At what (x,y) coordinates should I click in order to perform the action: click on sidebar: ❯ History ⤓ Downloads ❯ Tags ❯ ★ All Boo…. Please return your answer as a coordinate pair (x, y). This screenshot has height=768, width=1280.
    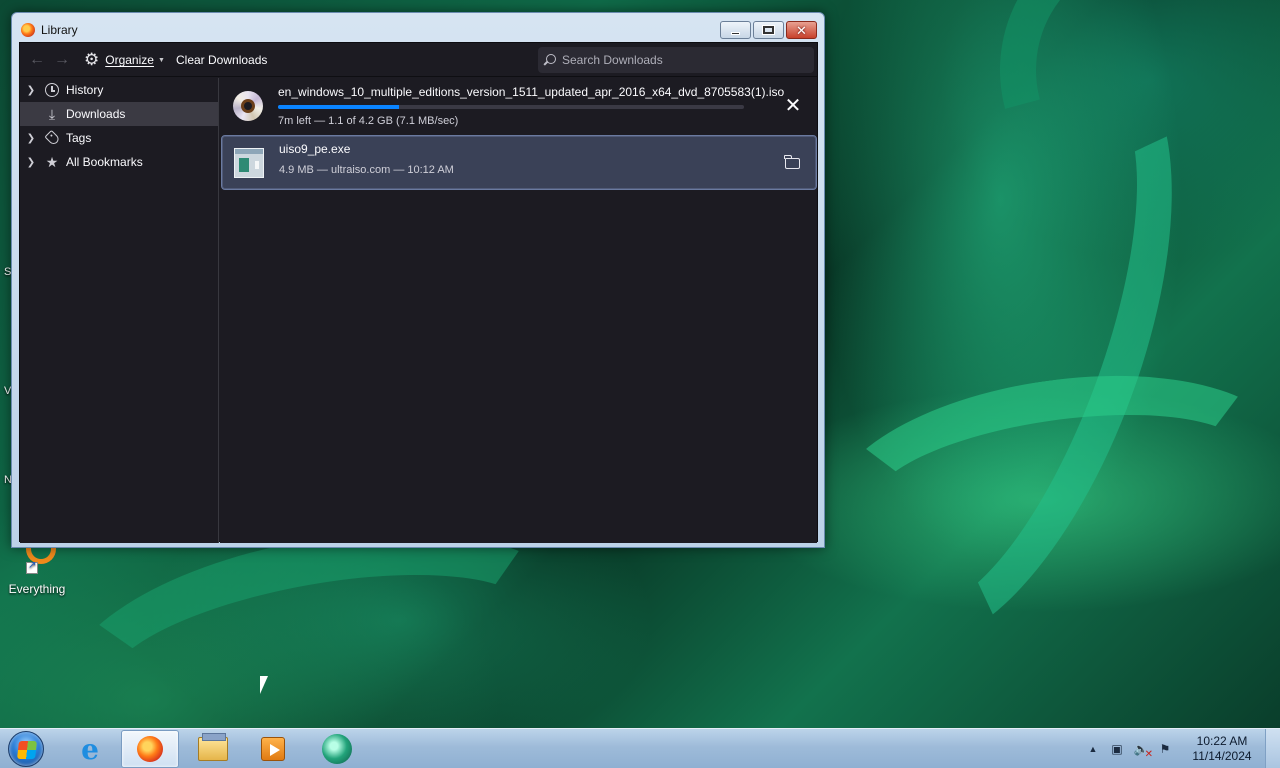
    Looking at the image, I should click on (119, 310).